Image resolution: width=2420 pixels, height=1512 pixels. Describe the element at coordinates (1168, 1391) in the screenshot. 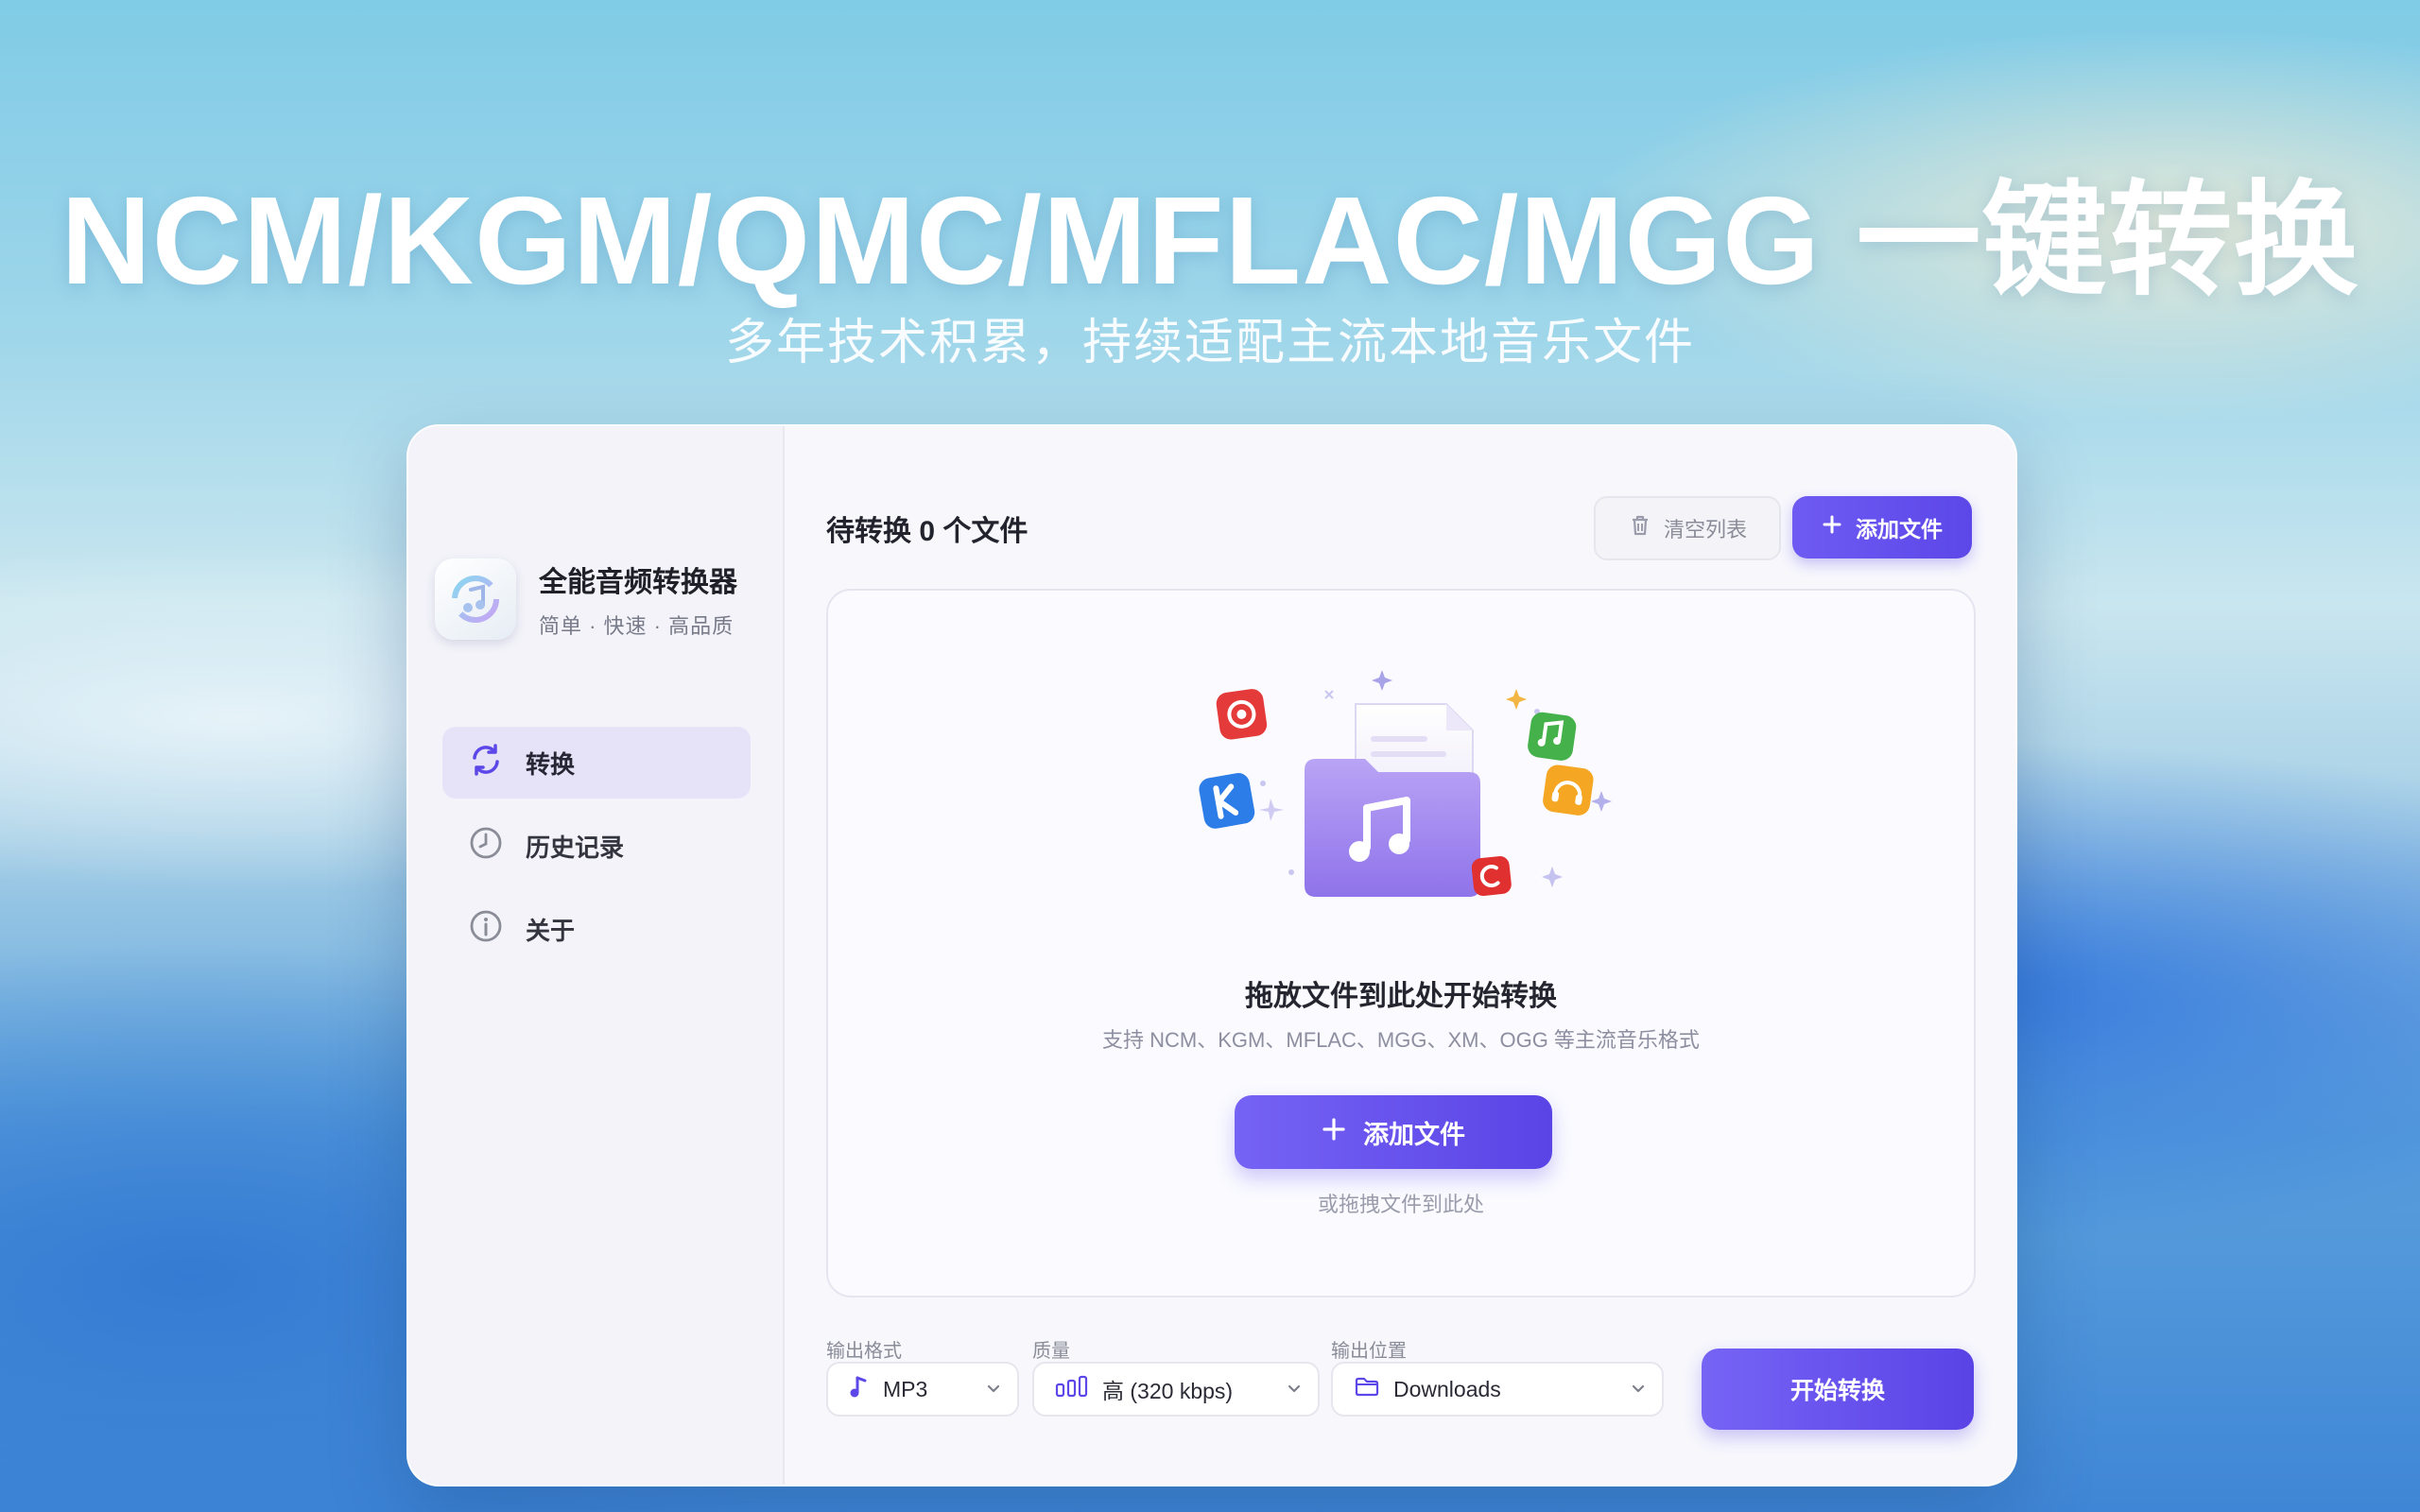

I see `quality-value: 高 (320 kbps)` at that location.